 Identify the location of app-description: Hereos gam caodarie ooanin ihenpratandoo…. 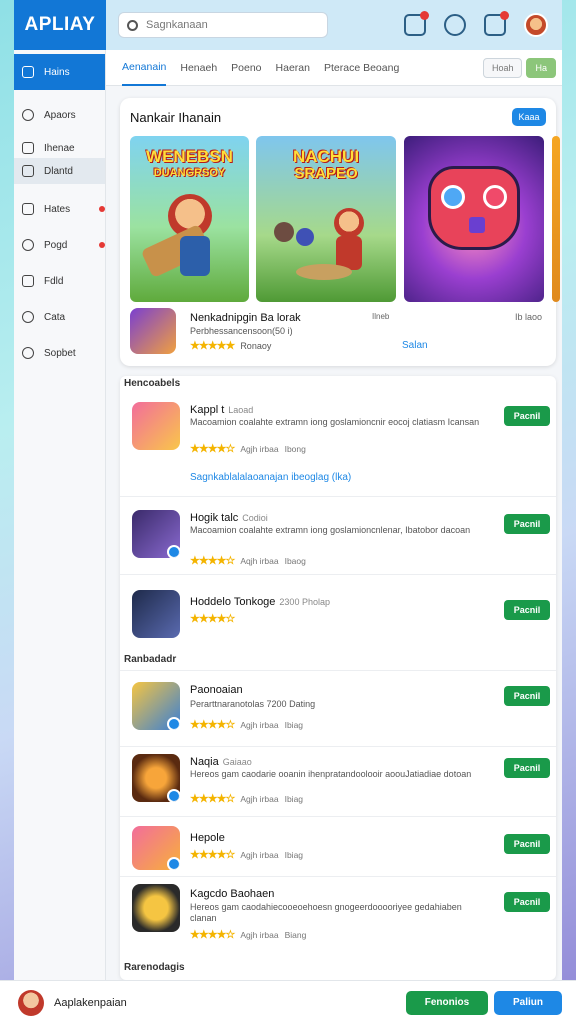
(331, 774).